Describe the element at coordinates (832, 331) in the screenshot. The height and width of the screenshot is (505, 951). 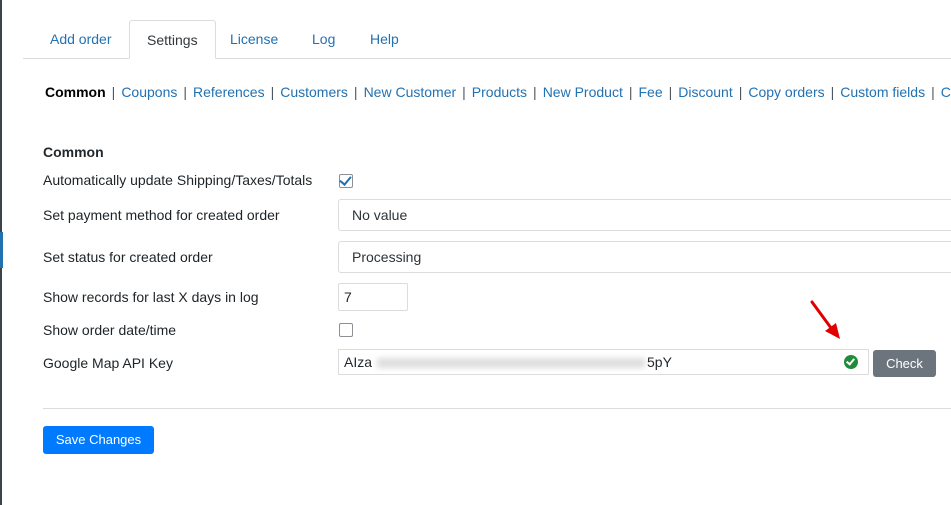
I see `arrow-head` at that location.